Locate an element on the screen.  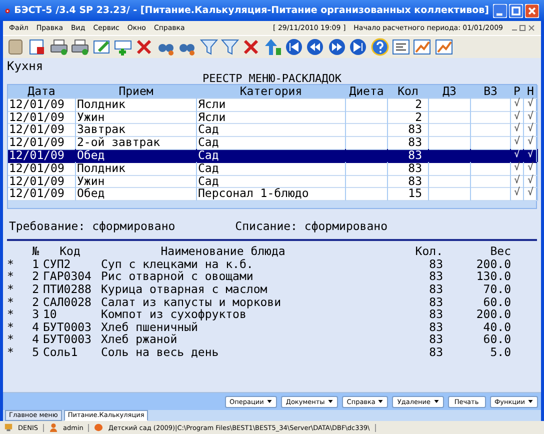
column-header: Кол is located at coordinates (408, 92).